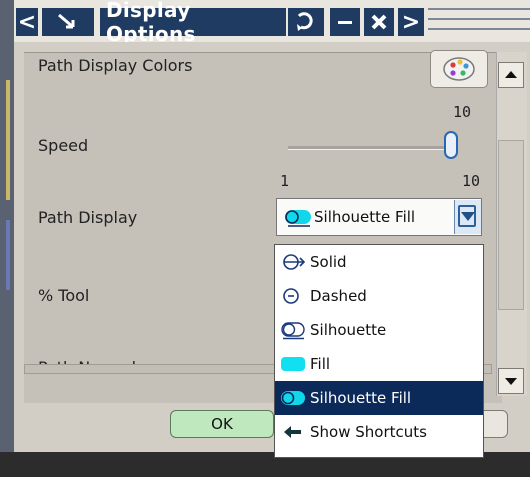 The height and width of the screenshot is (477, 530). What do you see at coordinates (306, 22) in the screenshot?
I see `collapse-icon` at bounding box center [306, 22].